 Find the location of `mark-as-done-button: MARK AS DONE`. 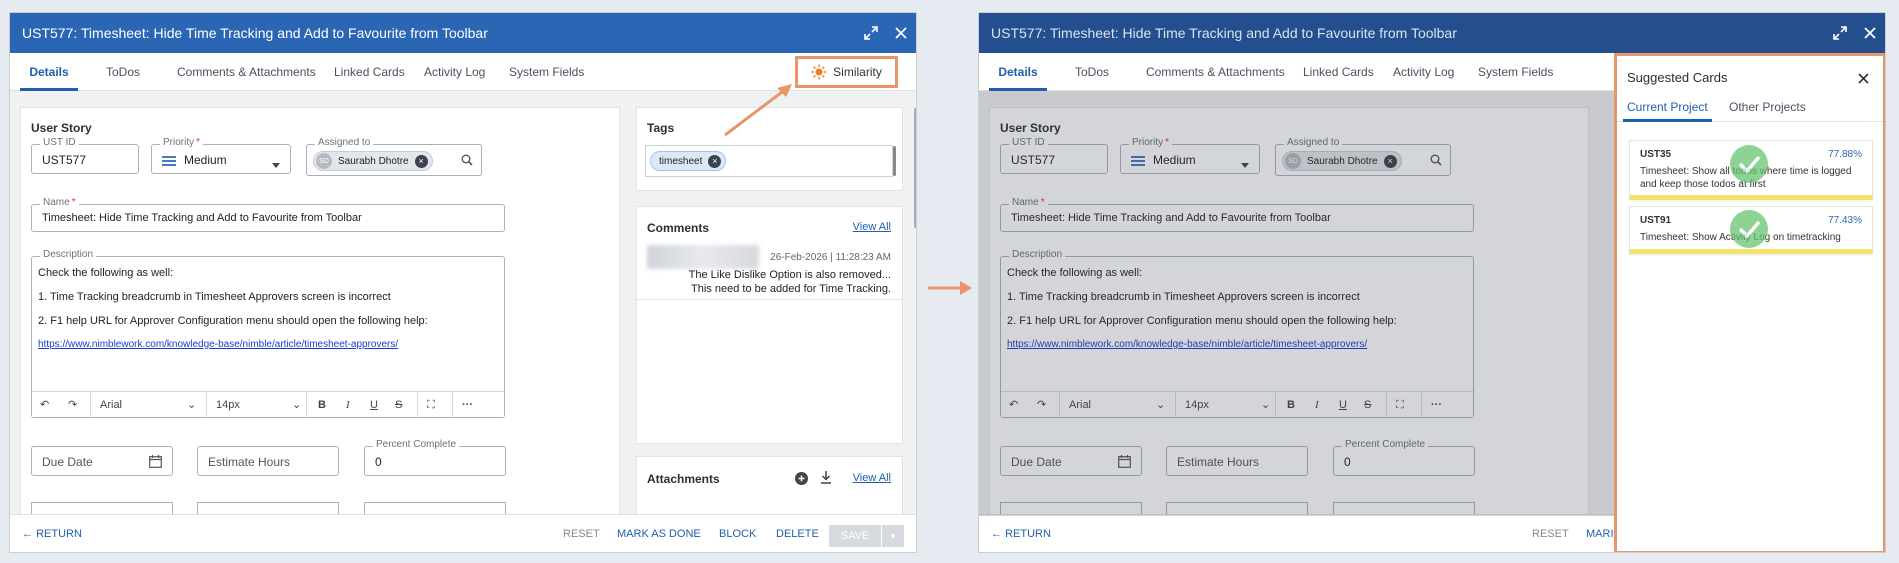

mark-as-done-button: MARK AS DONE is located at coordinates (659, 533).